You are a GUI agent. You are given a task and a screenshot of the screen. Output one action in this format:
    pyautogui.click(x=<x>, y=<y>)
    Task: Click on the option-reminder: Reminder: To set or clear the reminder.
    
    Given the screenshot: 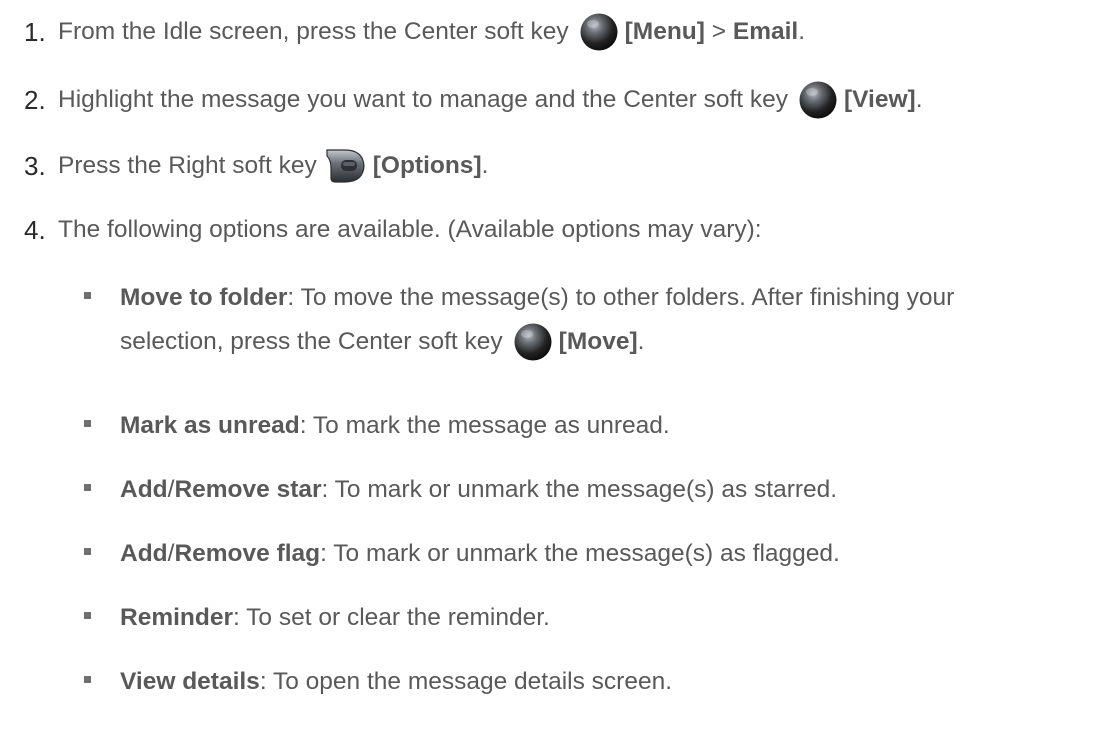 What is the action you would take?
    pyautogui.click(x=317, y=618)
    